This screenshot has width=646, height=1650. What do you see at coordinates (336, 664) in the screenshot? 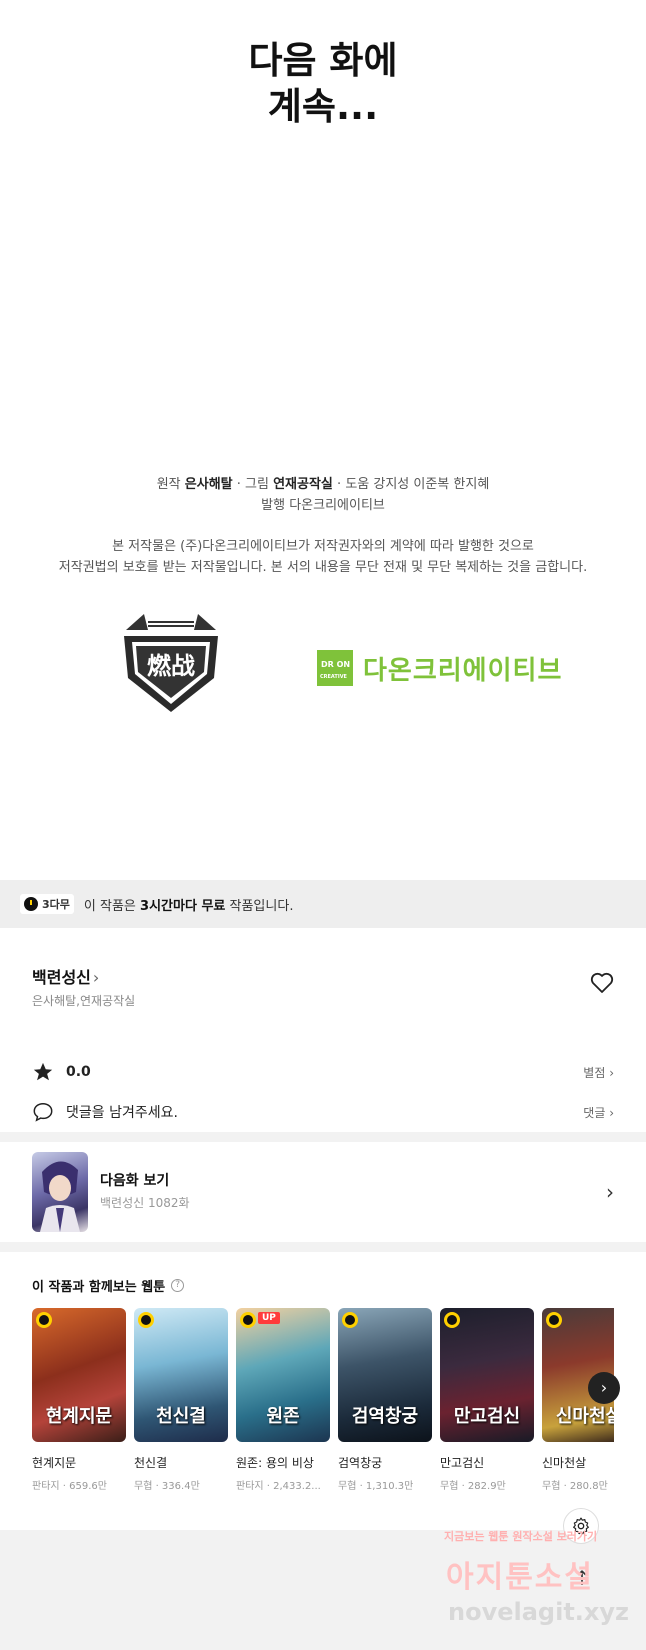
I see `daon-box-top: DR ON` at bounding box center [336, 664].